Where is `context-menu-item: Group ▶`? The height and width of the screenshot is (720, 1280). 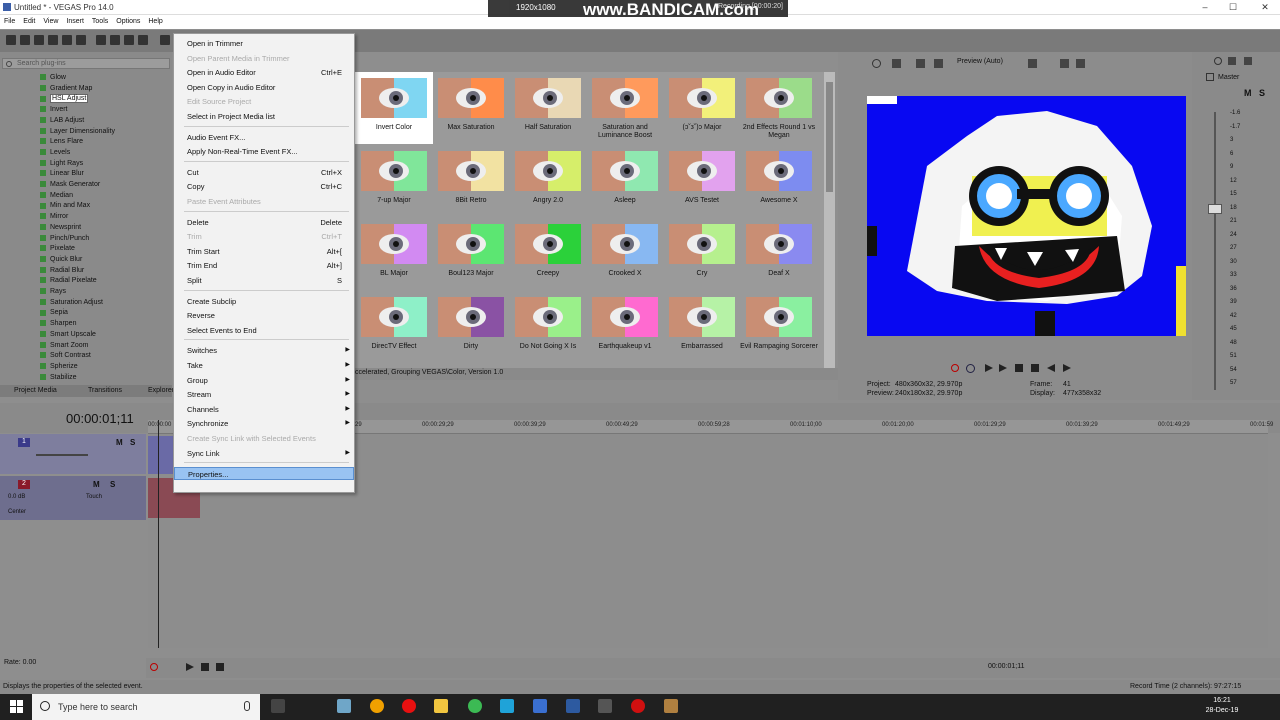
context-menu-item: Group ▶ is located at coordinates (264, 380).